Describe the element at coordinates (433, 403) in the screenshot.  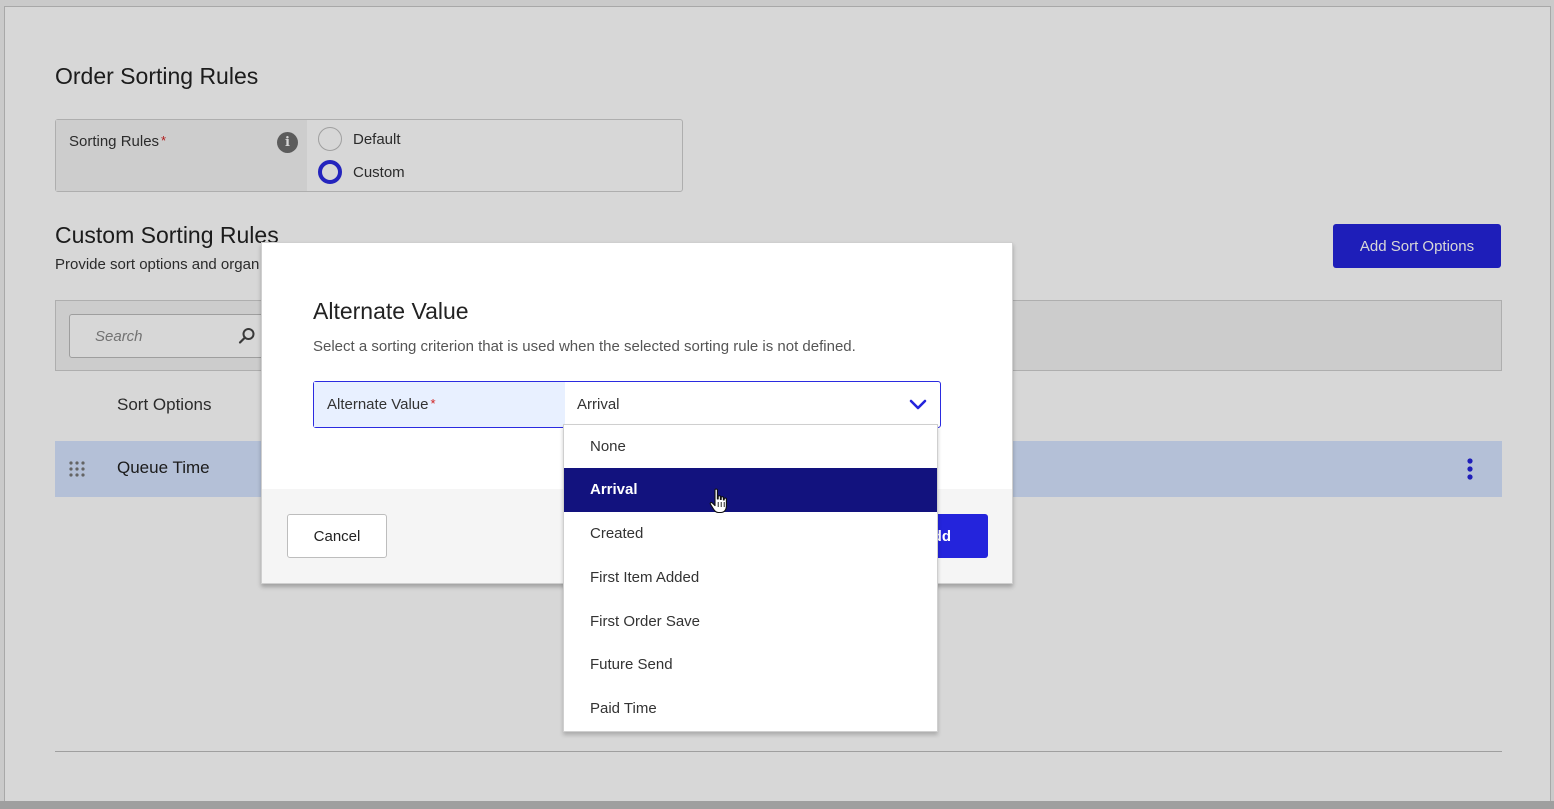
I see `required-mark: *` at that location.